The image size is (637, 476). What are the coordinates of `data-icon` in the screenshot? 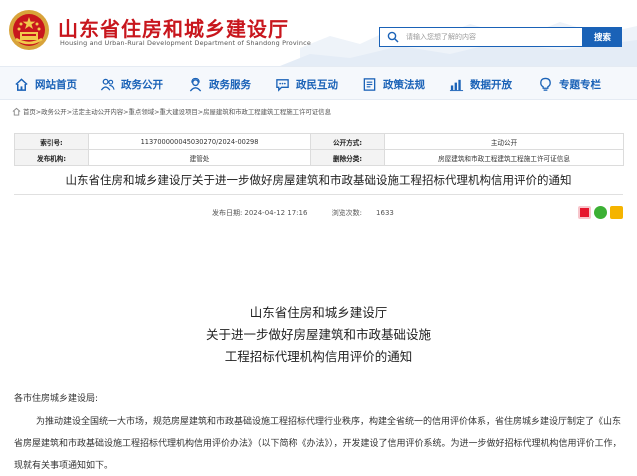 It's located at (456, 85).